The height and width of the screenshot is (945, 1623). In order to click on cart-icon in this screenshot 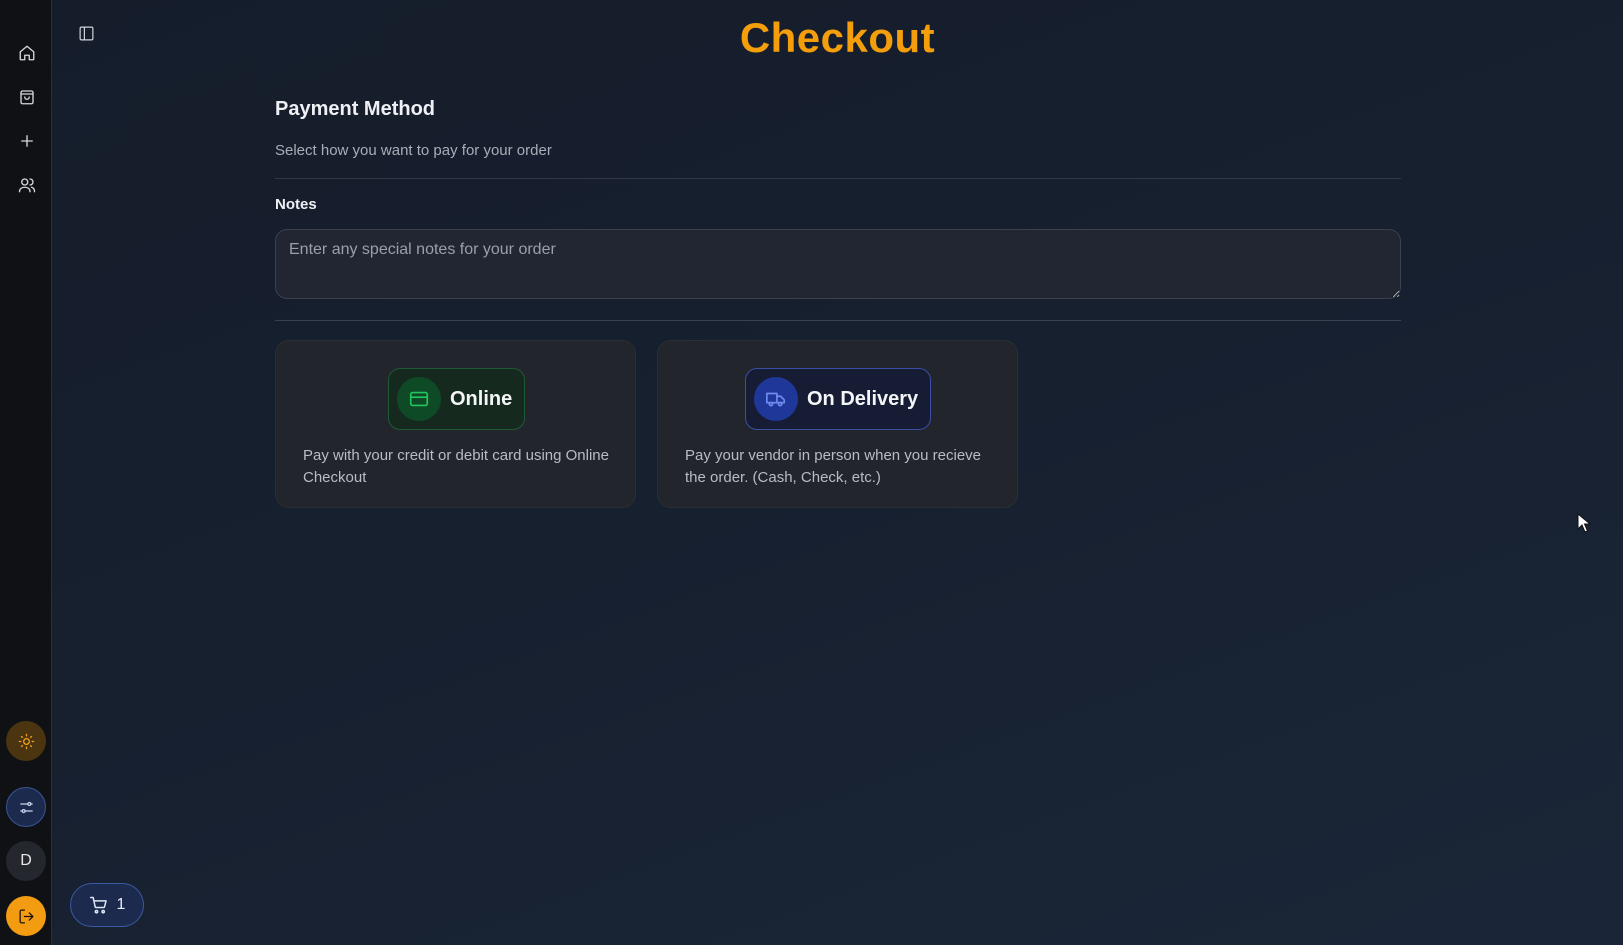, I will do `click(98, 905)`.